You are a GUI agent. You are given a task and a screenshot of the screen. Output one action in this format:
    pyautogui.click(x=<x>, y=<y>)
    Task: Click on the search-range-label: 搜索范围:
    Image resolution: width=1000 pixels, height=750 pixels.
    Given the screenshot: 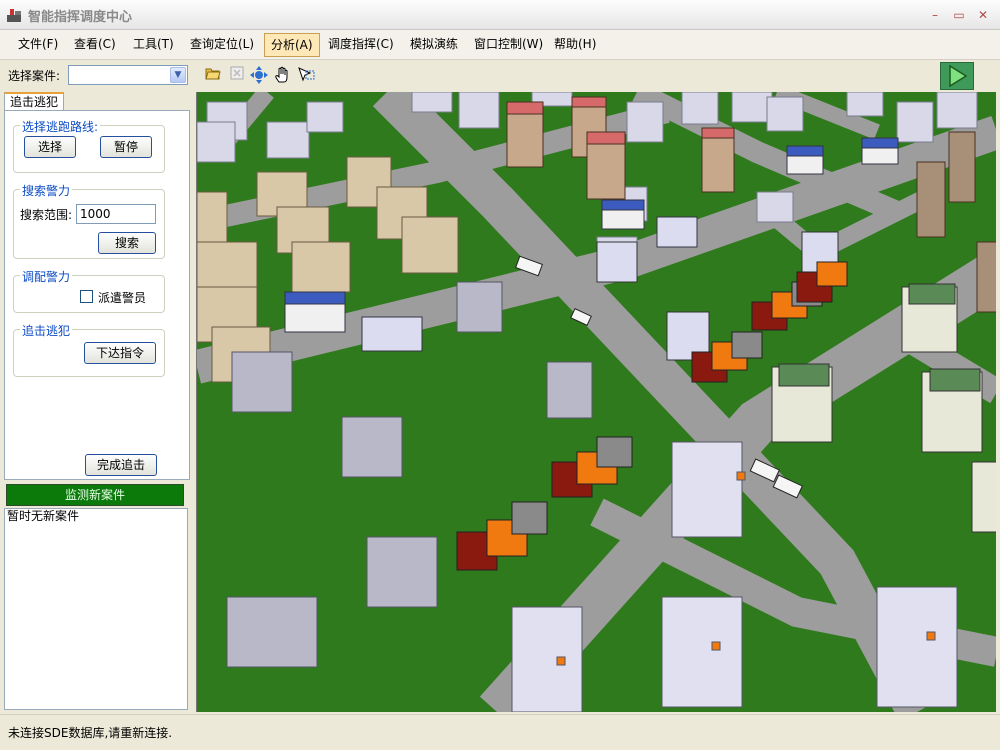 What is the action you would take?
    pyautogui.click(x=46, y=215)
    